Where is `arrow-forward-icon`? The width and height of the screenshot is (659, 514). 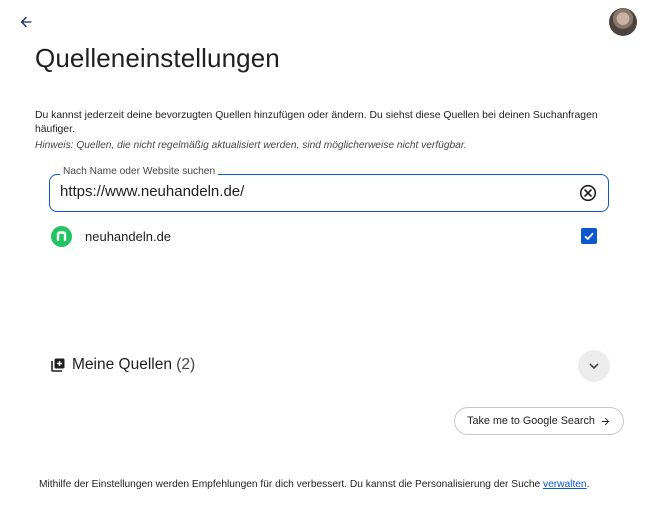 arrow-forward-icon is located at coordinates (605, 421).